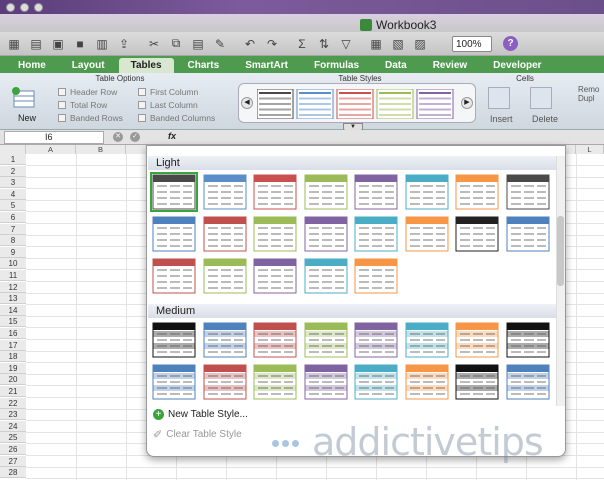  What do you see at coordinates (10, 7) in the screenshot?
I see `close-window-button` at bounding box center [10, 7].